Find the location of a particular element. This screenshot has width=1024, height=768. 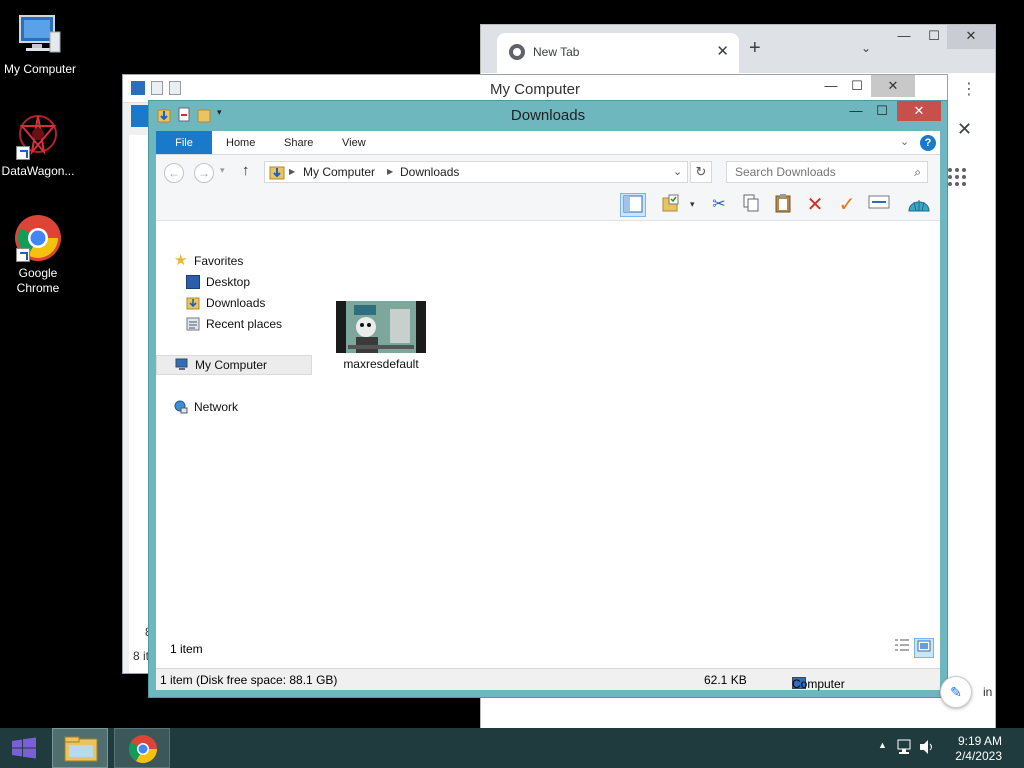

window-title: Downloads is located at coordinates (548, 115).